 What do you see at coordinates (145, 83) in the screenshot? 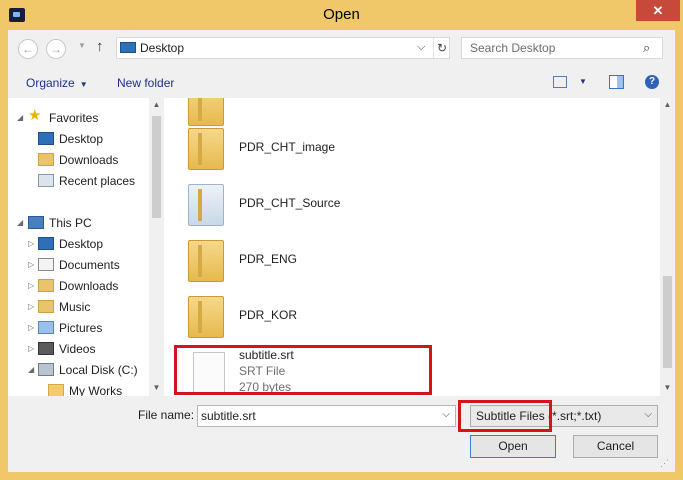
I see `new-folder-button: New folder` at bounding box center [145, 83].